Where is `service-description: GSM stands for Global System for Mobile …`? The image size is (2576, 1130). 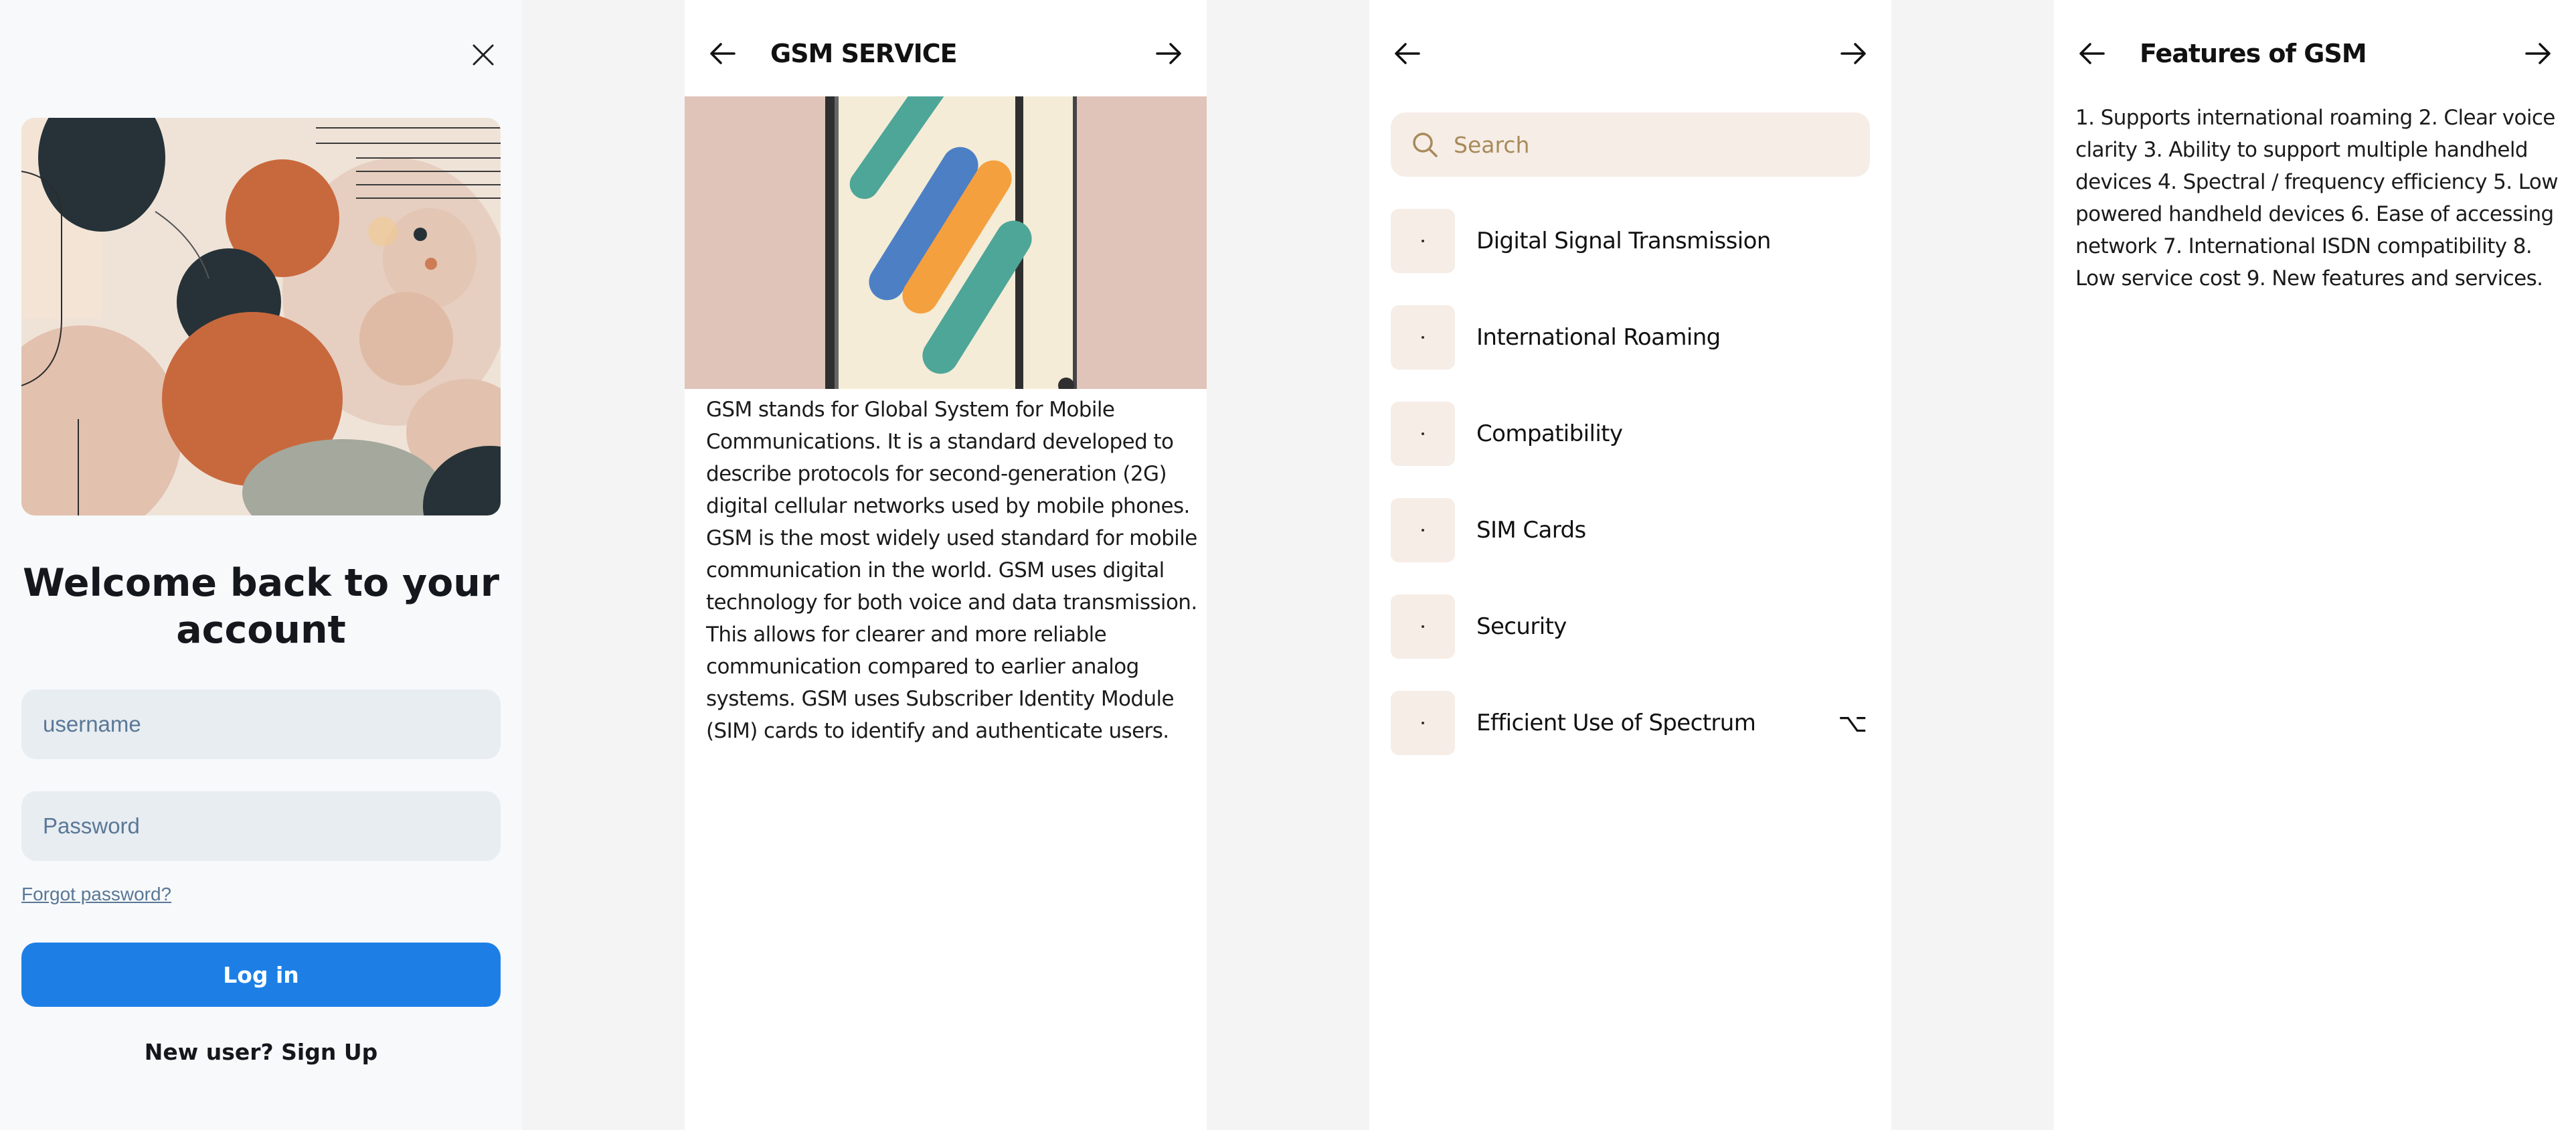 service-description: GSM stands for Global System for Mobile … is located at coordinates (951, 570).